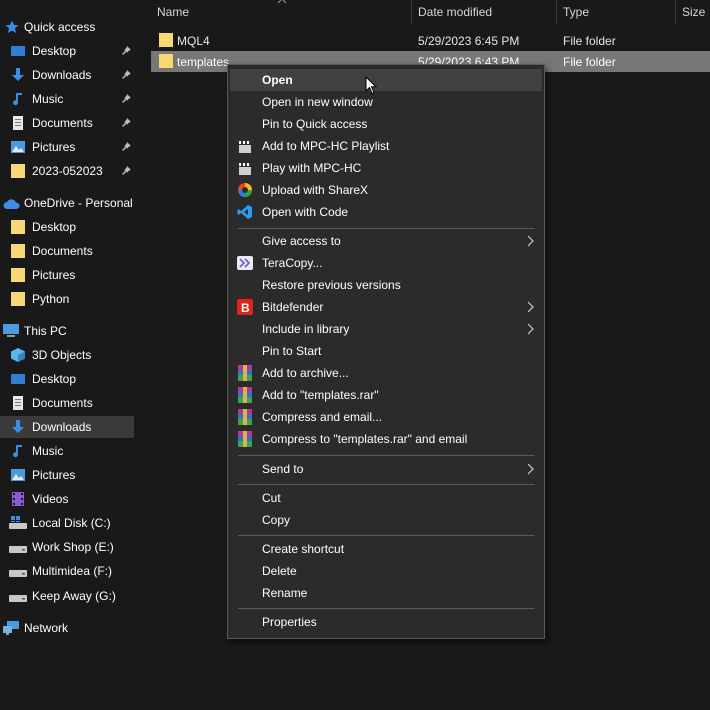 The height and width of the screenshot is (710, 710). What do you see at coordinates (455, 12) in the screenshot?
I see `column-header-date: Date modified` at bounding box center [455, 12].